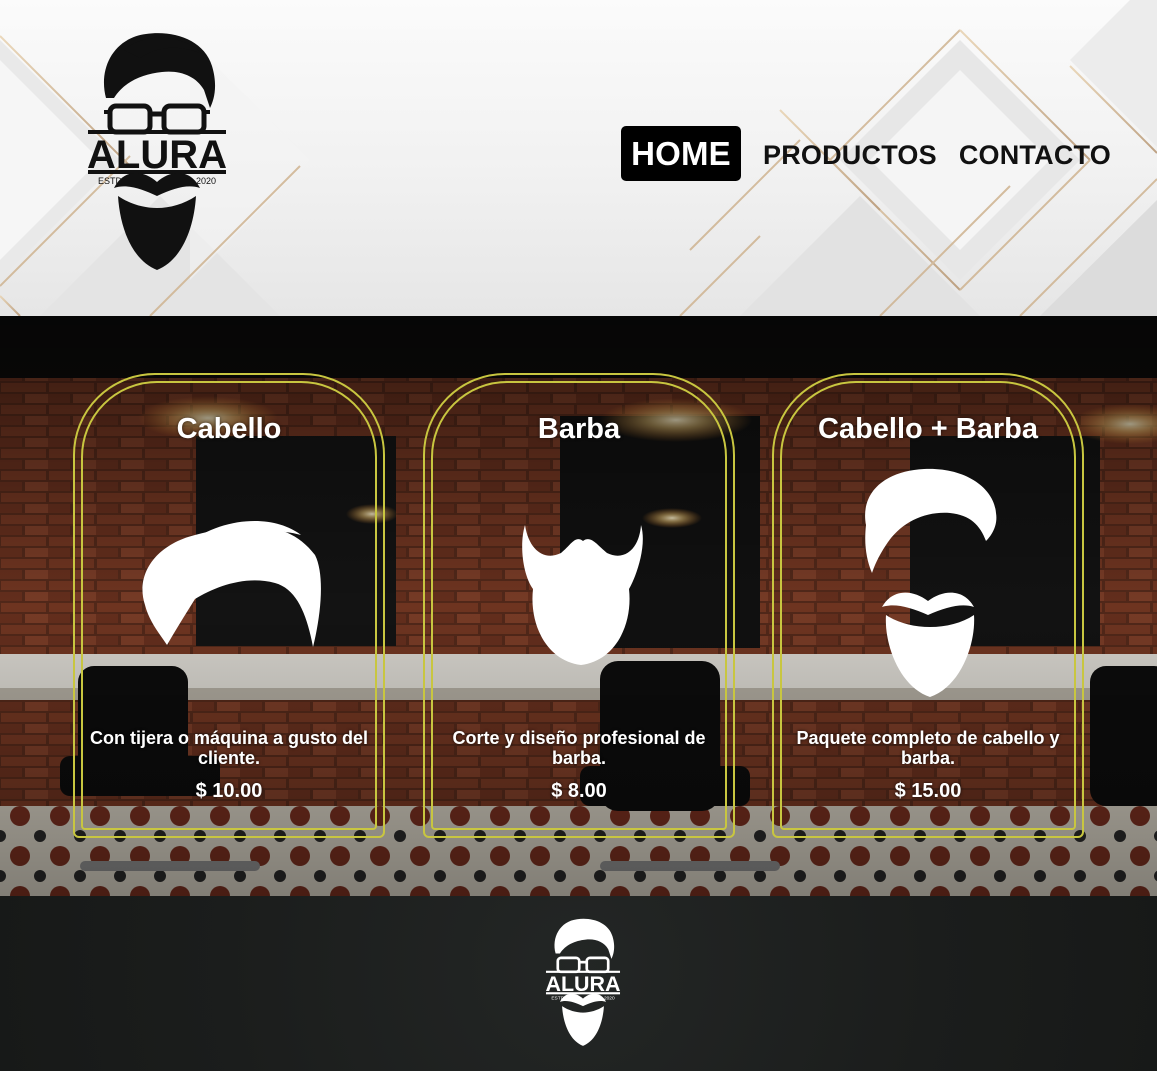 The image size is (1157, 1071). What do you see at coordinates (229, 791) in the screenshot?
I see `service-price: $ 10.00` at bounding box center [229, 791].